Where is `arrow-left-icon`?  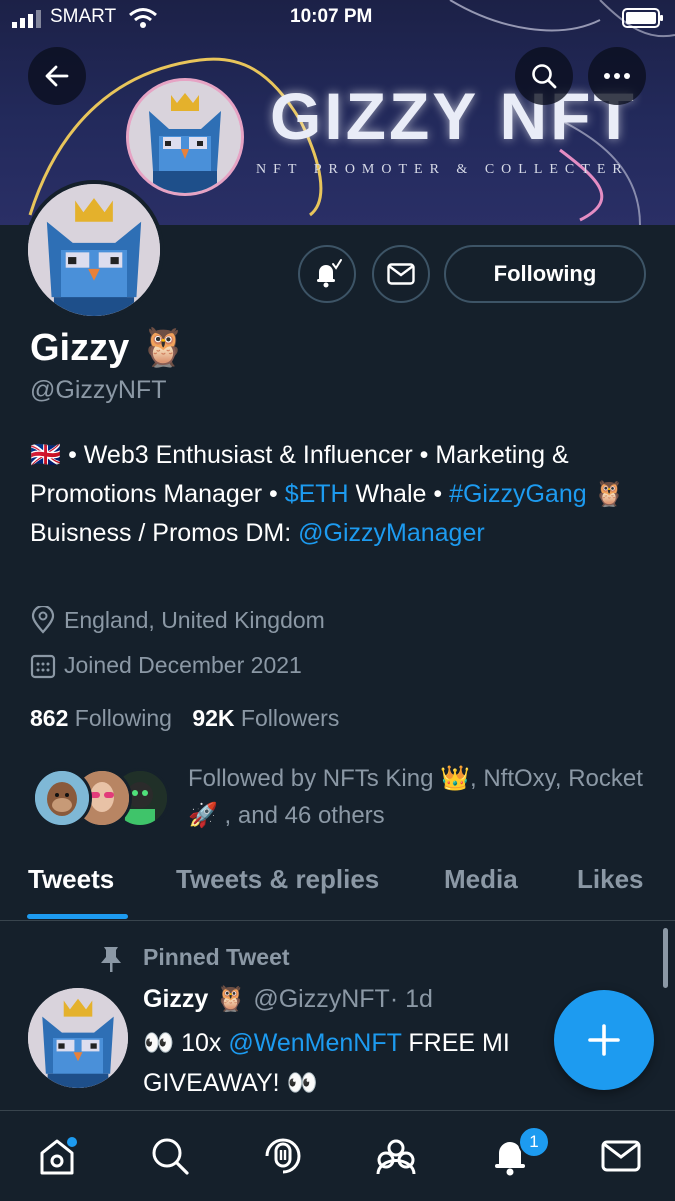
arrow-left-icon is located at coordinates (57, 76).